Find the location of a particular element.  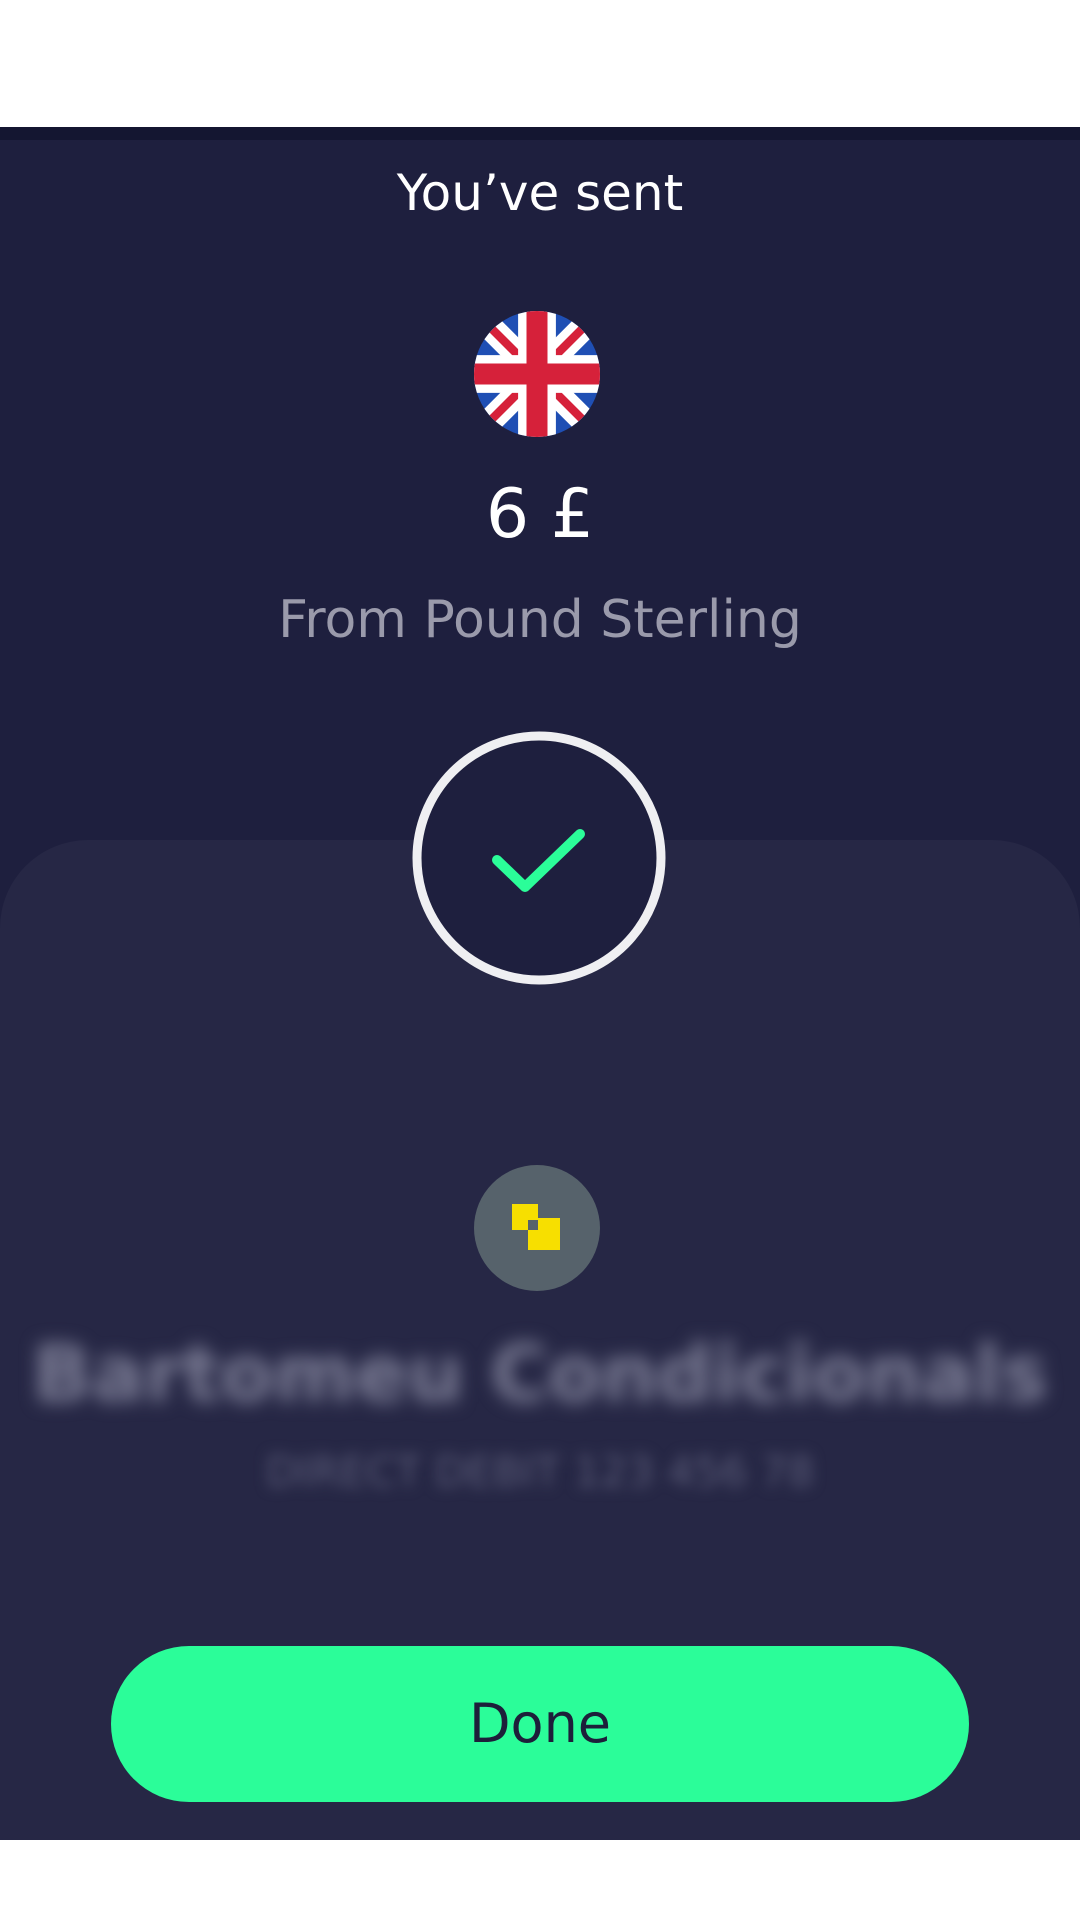

uk-flag-icon is located at coordinates (537, 374).